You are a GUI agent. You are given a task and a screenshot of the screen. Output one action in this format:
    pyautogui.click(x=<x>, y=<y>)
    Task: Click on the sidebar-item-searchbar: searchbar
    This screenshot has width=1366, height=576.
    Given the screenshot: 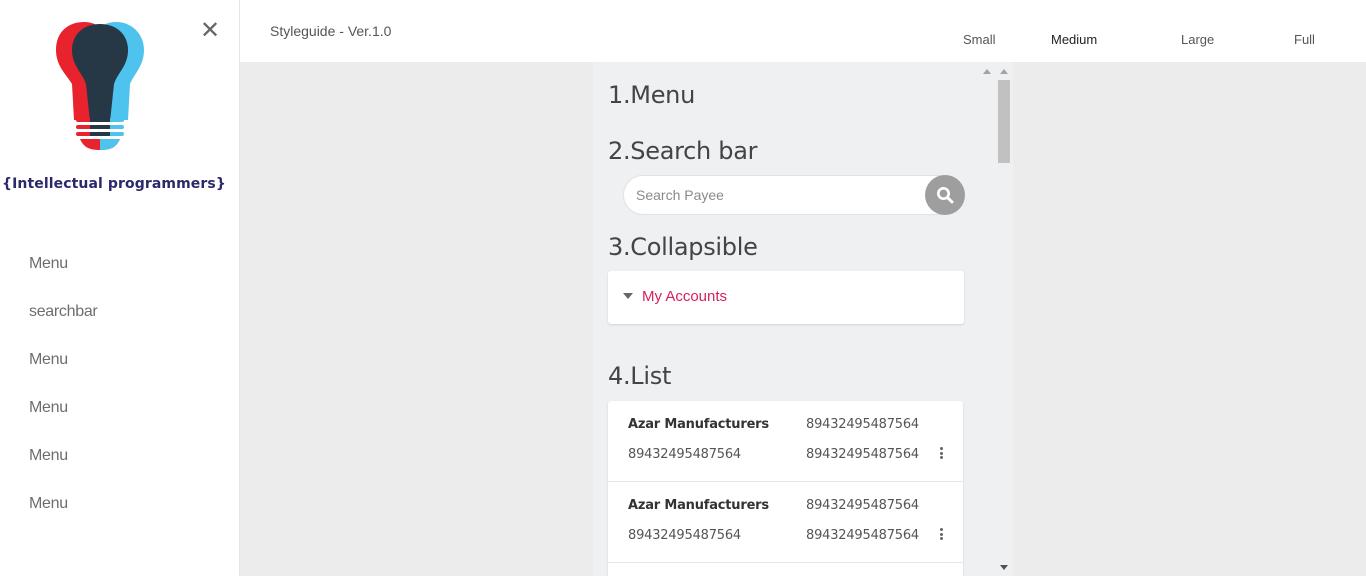 What is the action you would take?
    pyautogui.click(x=120, y=312)
    